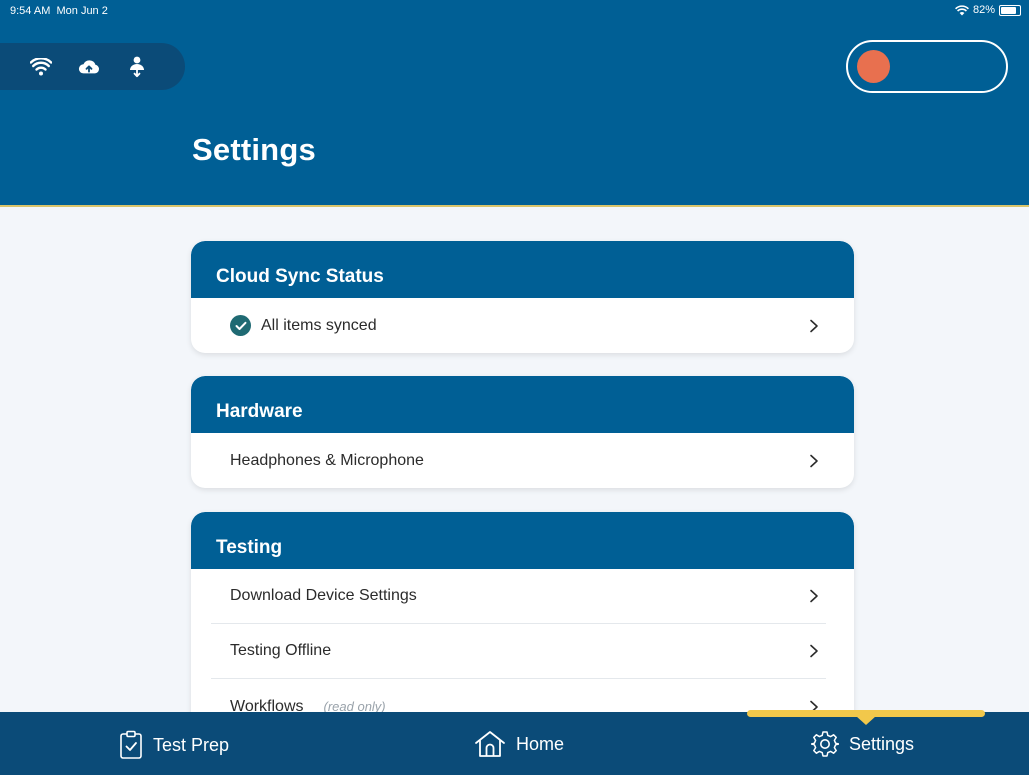 This screenshot has height=775, width=1029. Describe the element at coordinates (882, 743) in the screenshot. I see `tab-label: Settings` at that location.